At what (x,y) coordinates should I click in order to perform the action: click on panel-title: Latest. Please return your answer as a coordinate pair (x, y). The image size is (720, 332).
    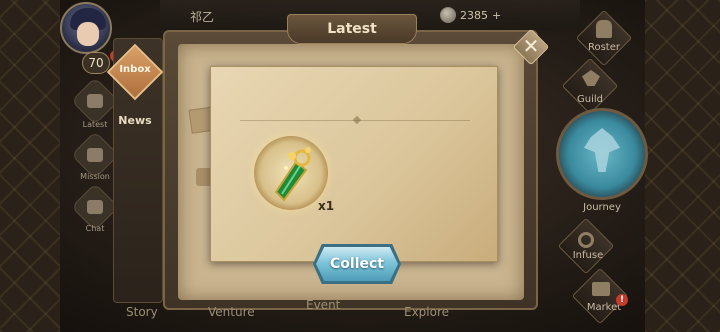
    Looking at the image, I should click on (352, 29).